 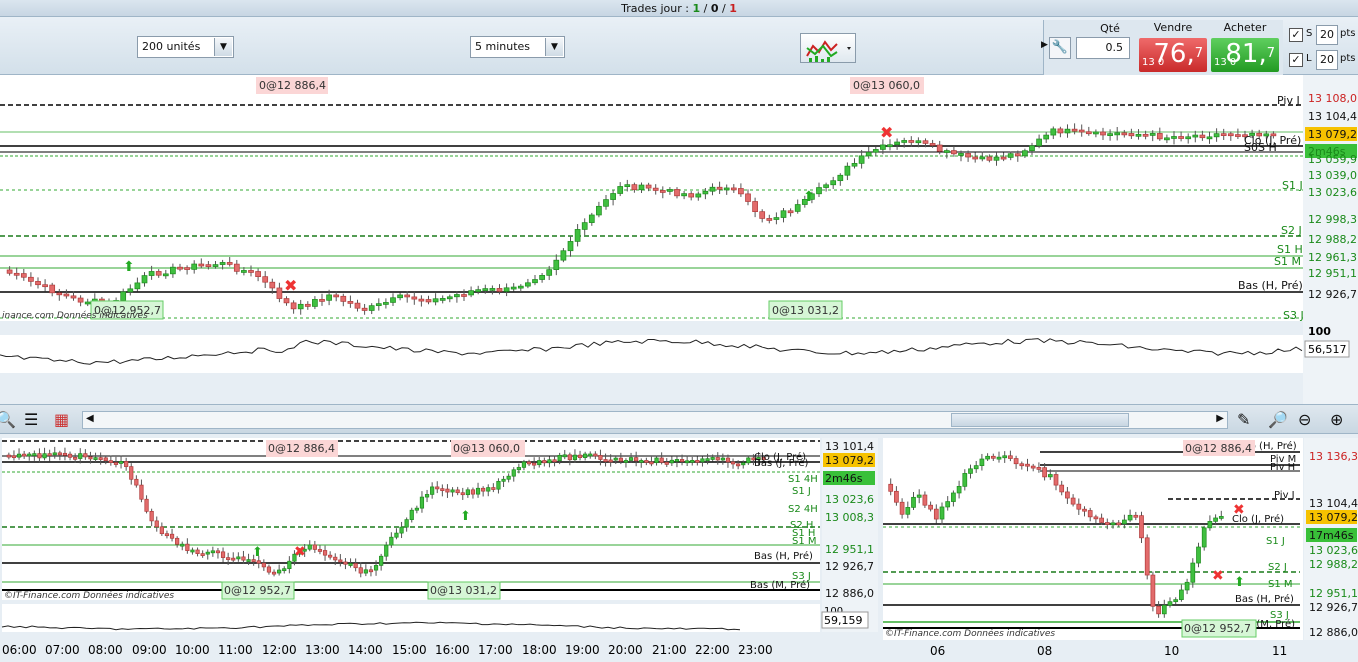 I want to click on wrench-icon: 🔧, so click(x=1060, y=48).